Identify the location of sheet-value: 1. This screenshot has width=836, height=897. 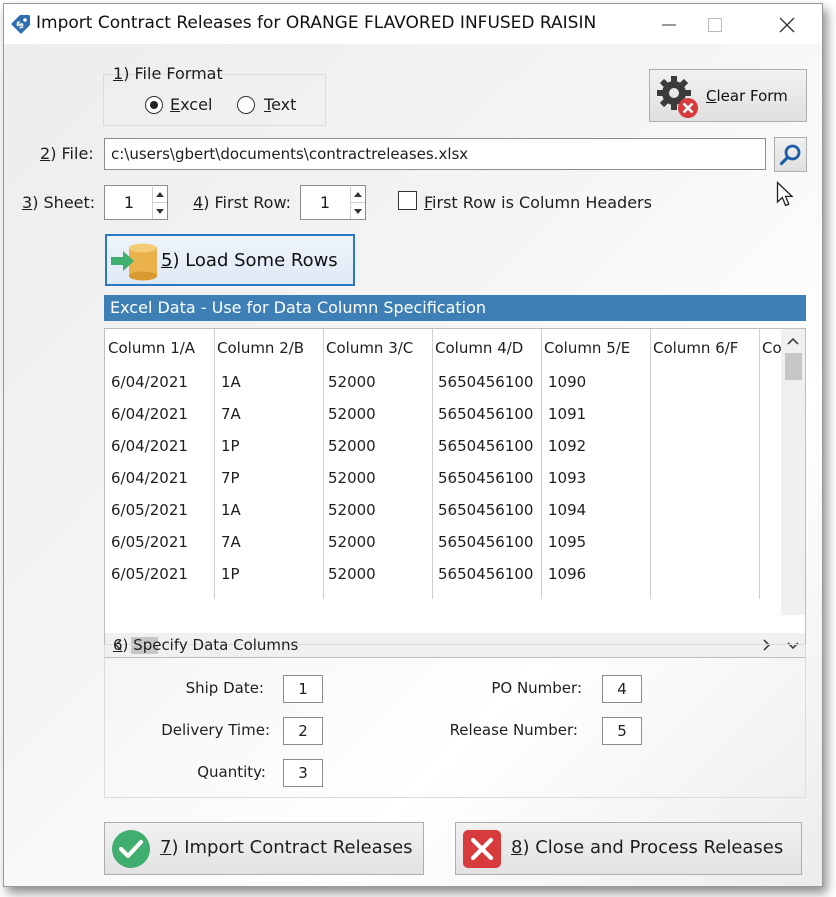
(129, 203).